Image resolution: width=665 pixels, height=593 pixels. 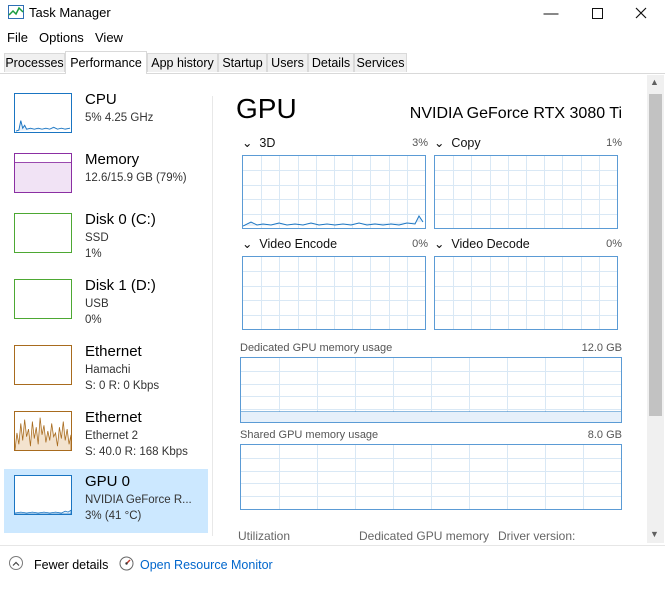 I want to click on task-manager-icon, so click(x=16, y=12).